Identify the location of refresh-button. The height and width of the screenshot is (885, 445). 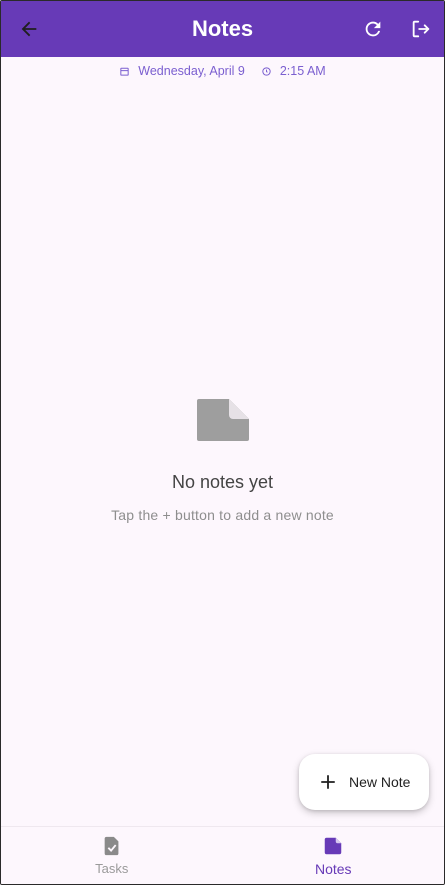
(373, 29).